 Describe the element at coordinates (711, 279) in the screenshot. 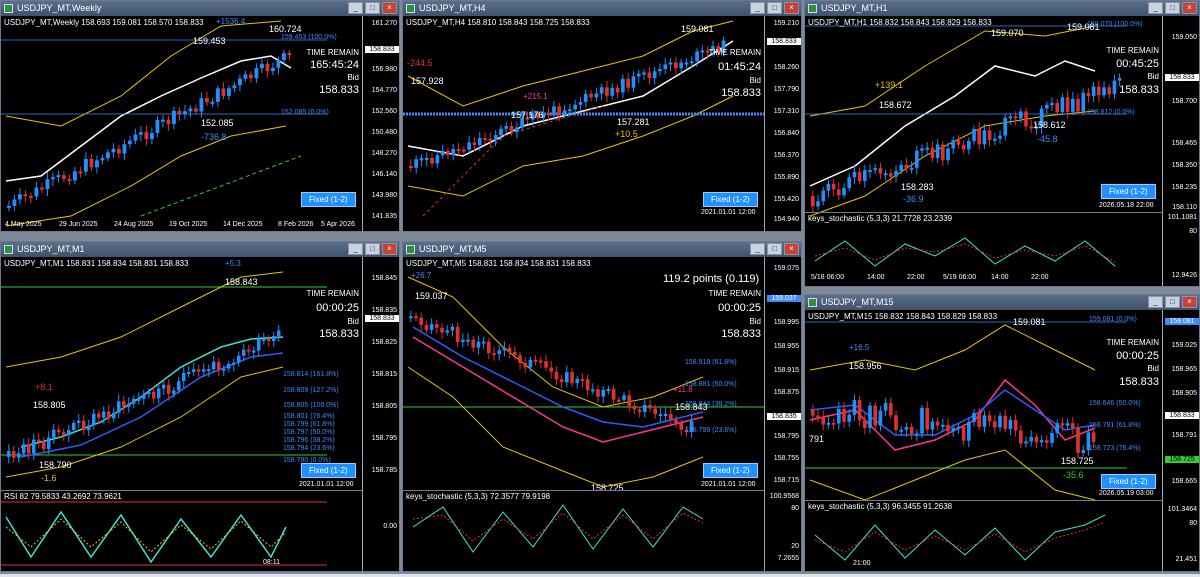

I see `points-readout: 119.2 points (0.119)` at that location.